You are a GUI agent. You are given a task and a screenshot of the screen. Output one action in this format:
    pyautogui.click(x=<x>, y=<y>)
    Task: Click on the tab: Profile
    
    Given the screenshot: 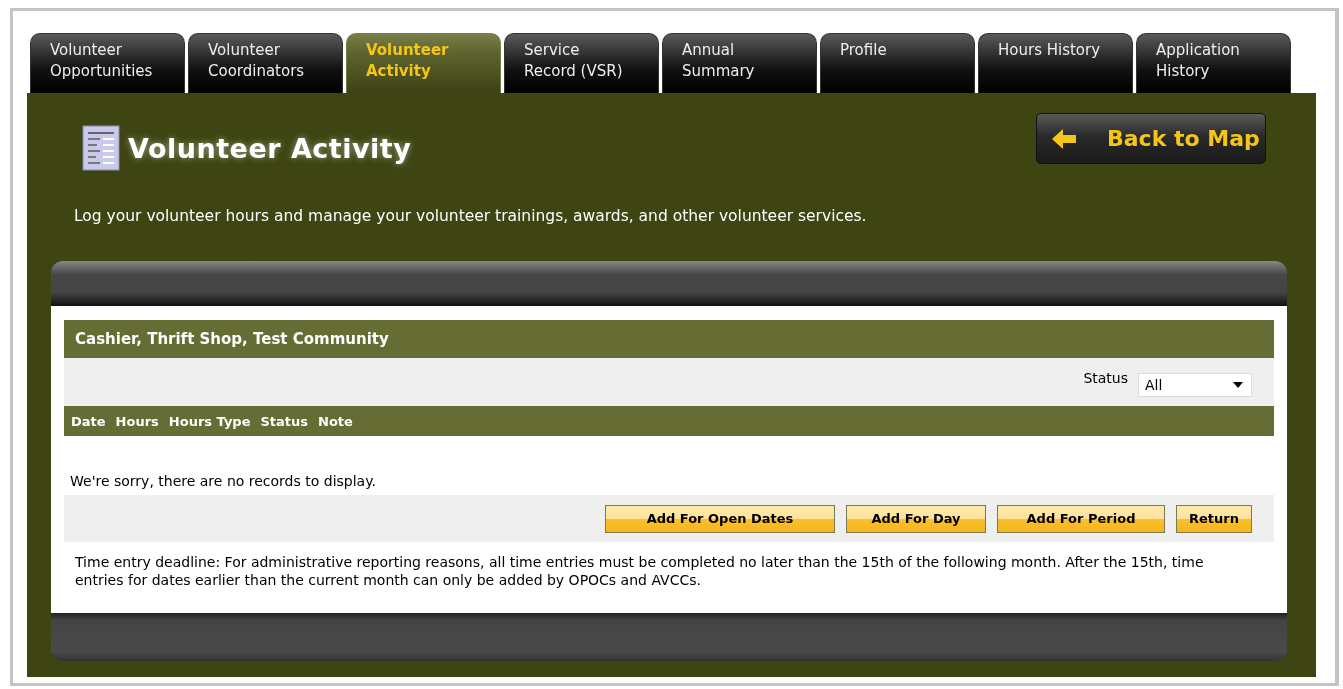 What is the action you would take?
    pyautogui.click(x=897, y=63)
    